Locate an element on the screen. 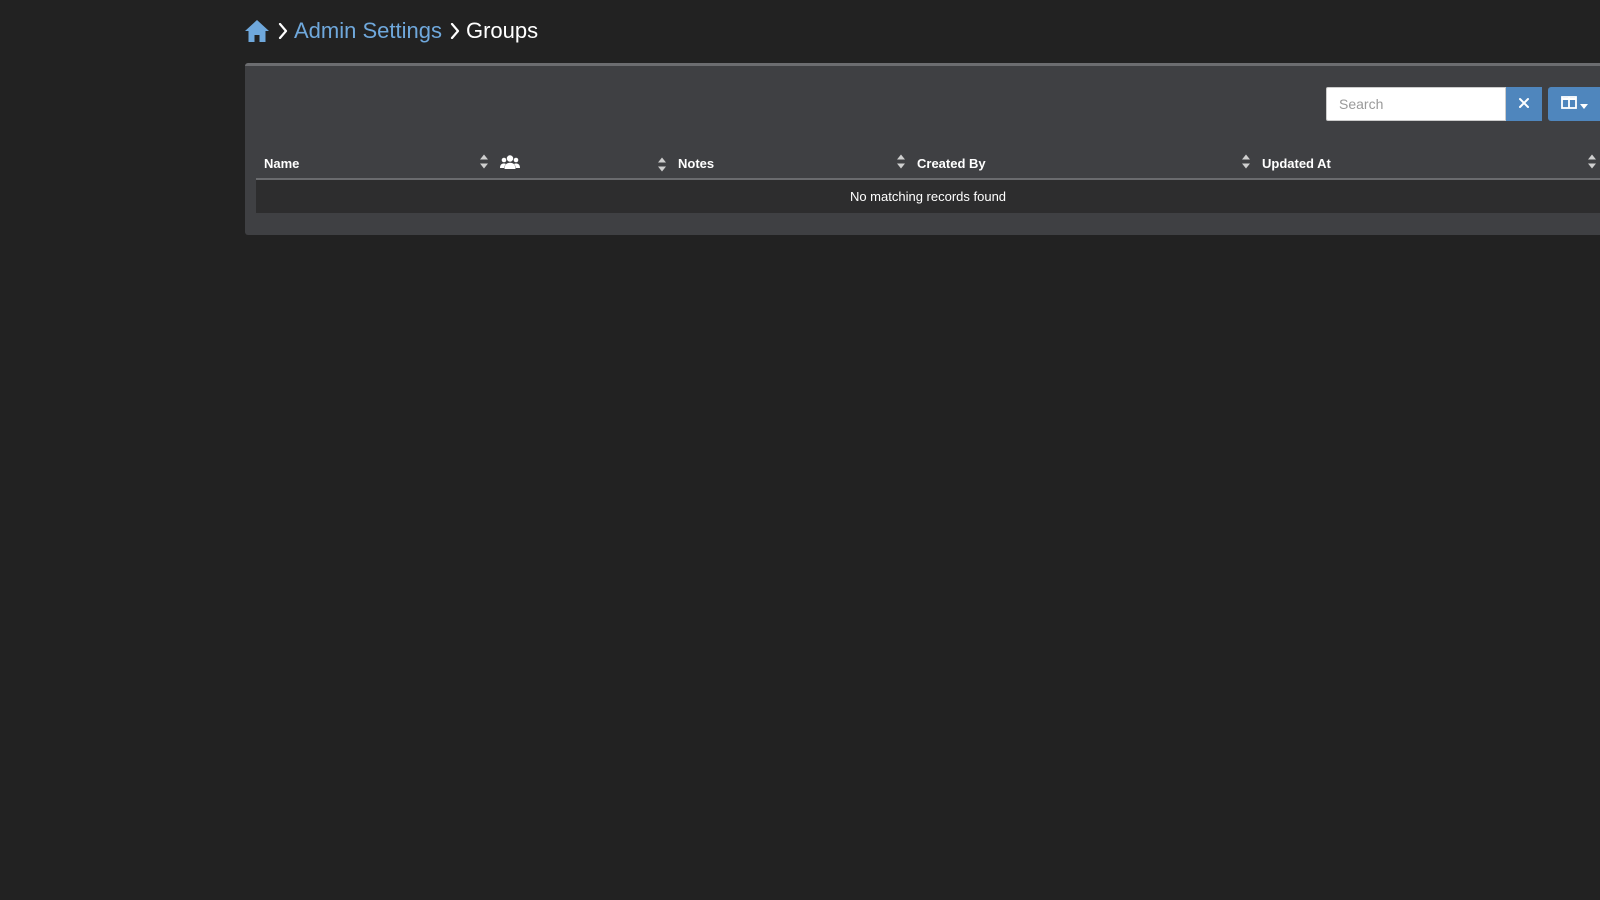  columns-toggle-button is located at coordinates (1574, 104).